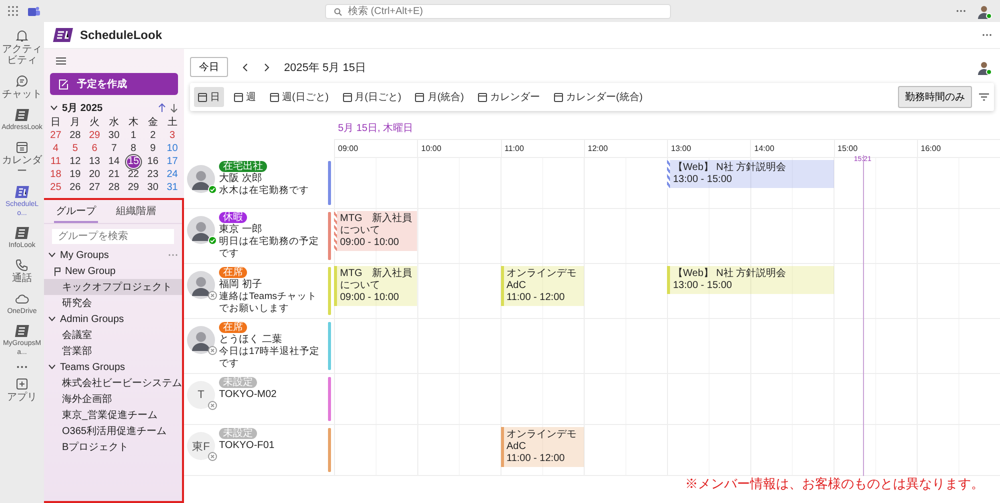 This screenshot has width=1000, height=503. What do you see at coordinates (113, 367) in the screenshot?
I see `group-section-header: Teams Groups` at bounding box center [113, 367].